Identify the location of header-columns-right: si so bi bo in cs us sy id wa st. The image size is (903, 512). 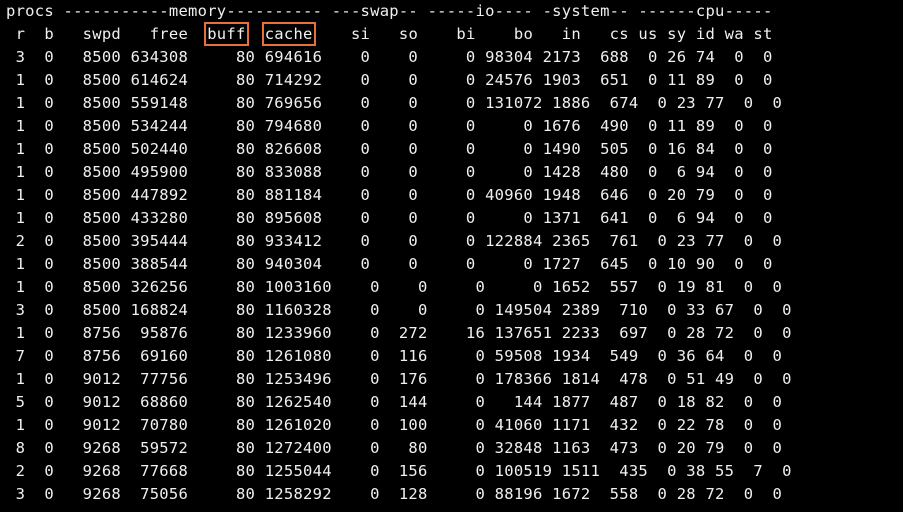
(542, 34).